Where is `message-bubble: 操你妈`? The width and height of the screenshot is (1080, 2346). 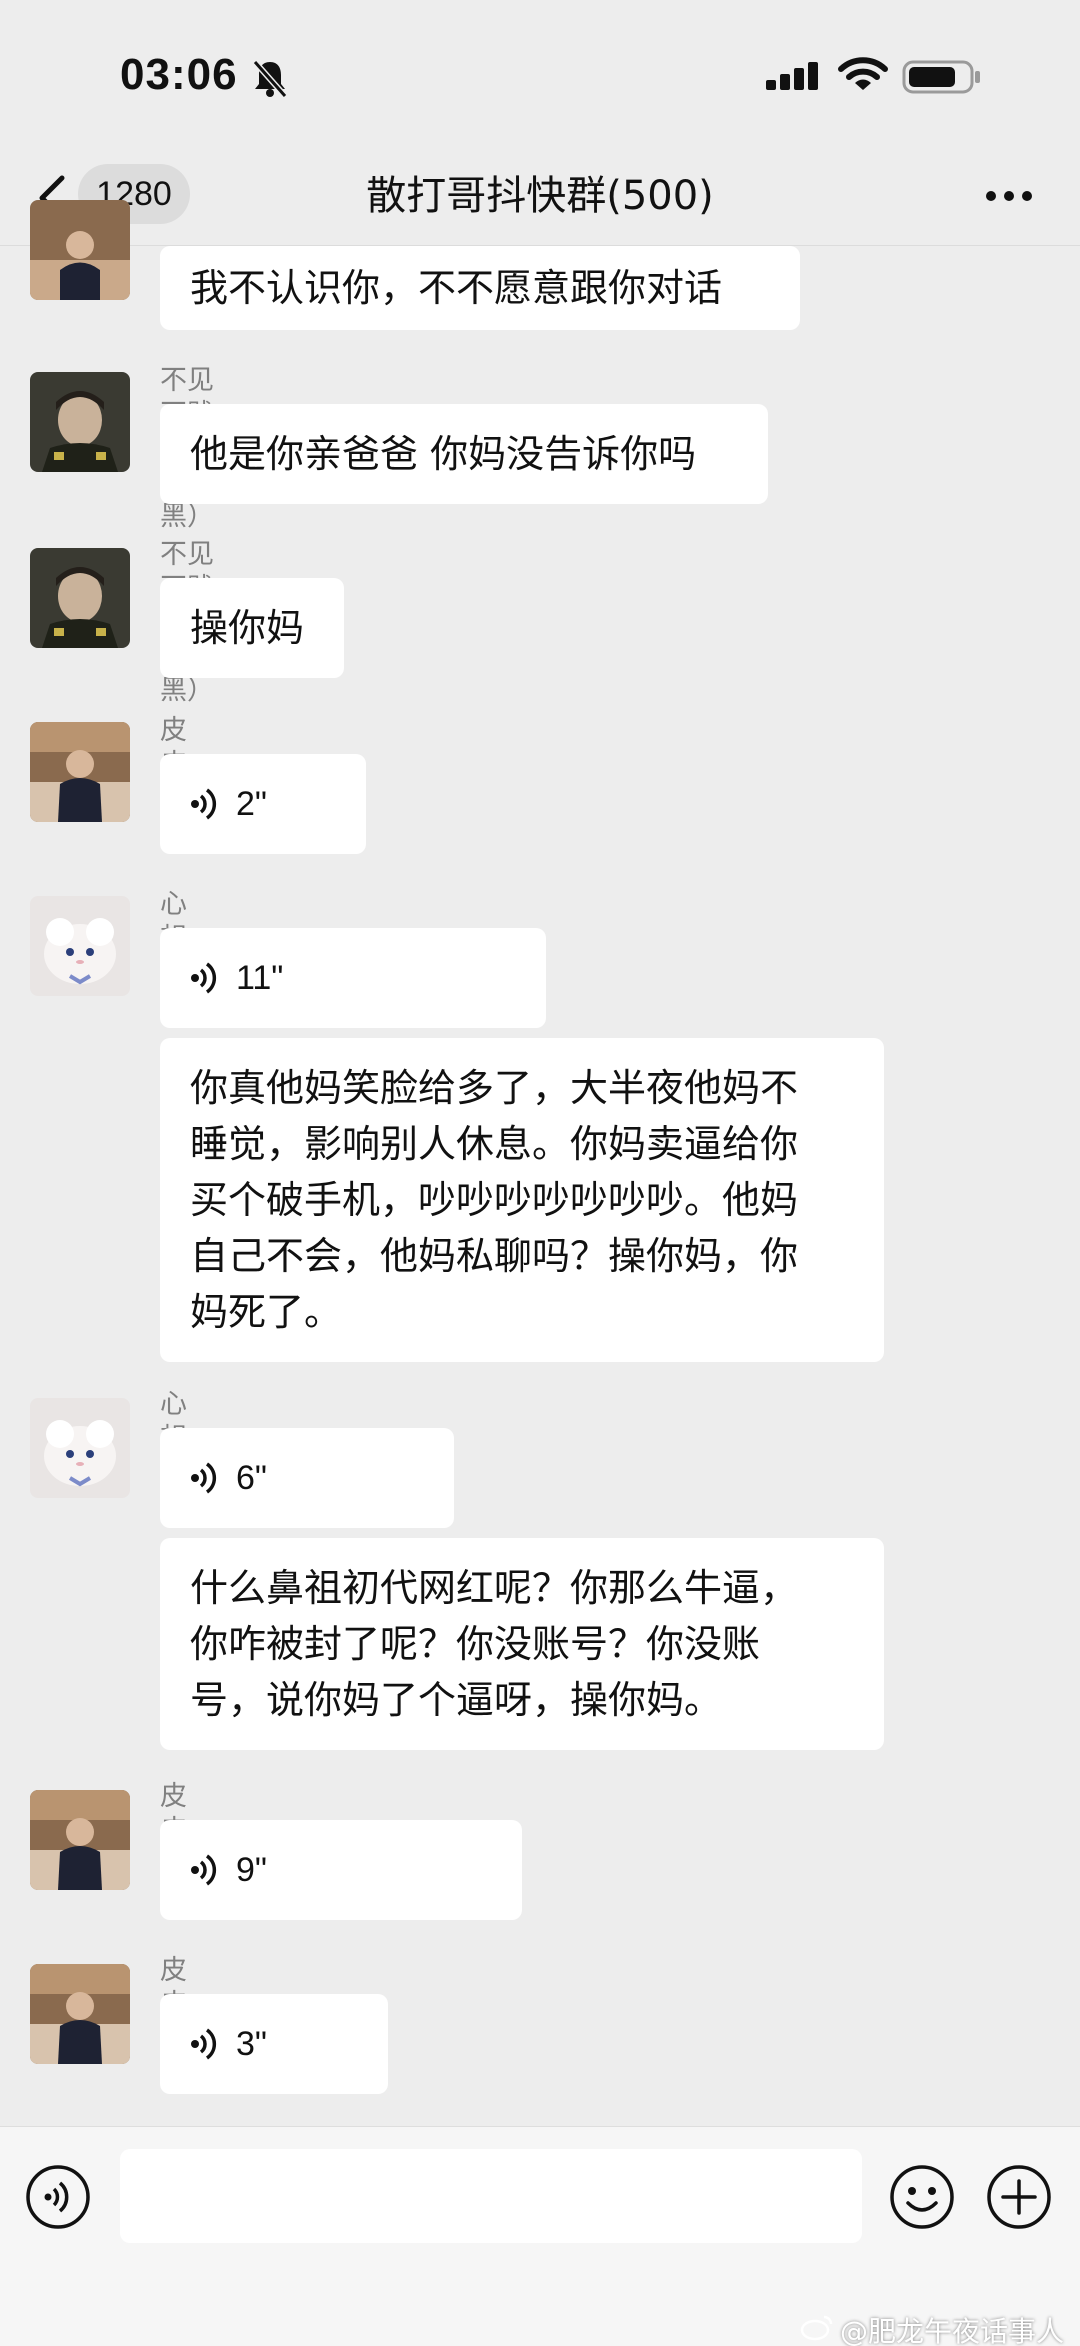 message-bubble: 操你妈 is located at coordinates (252, 628).